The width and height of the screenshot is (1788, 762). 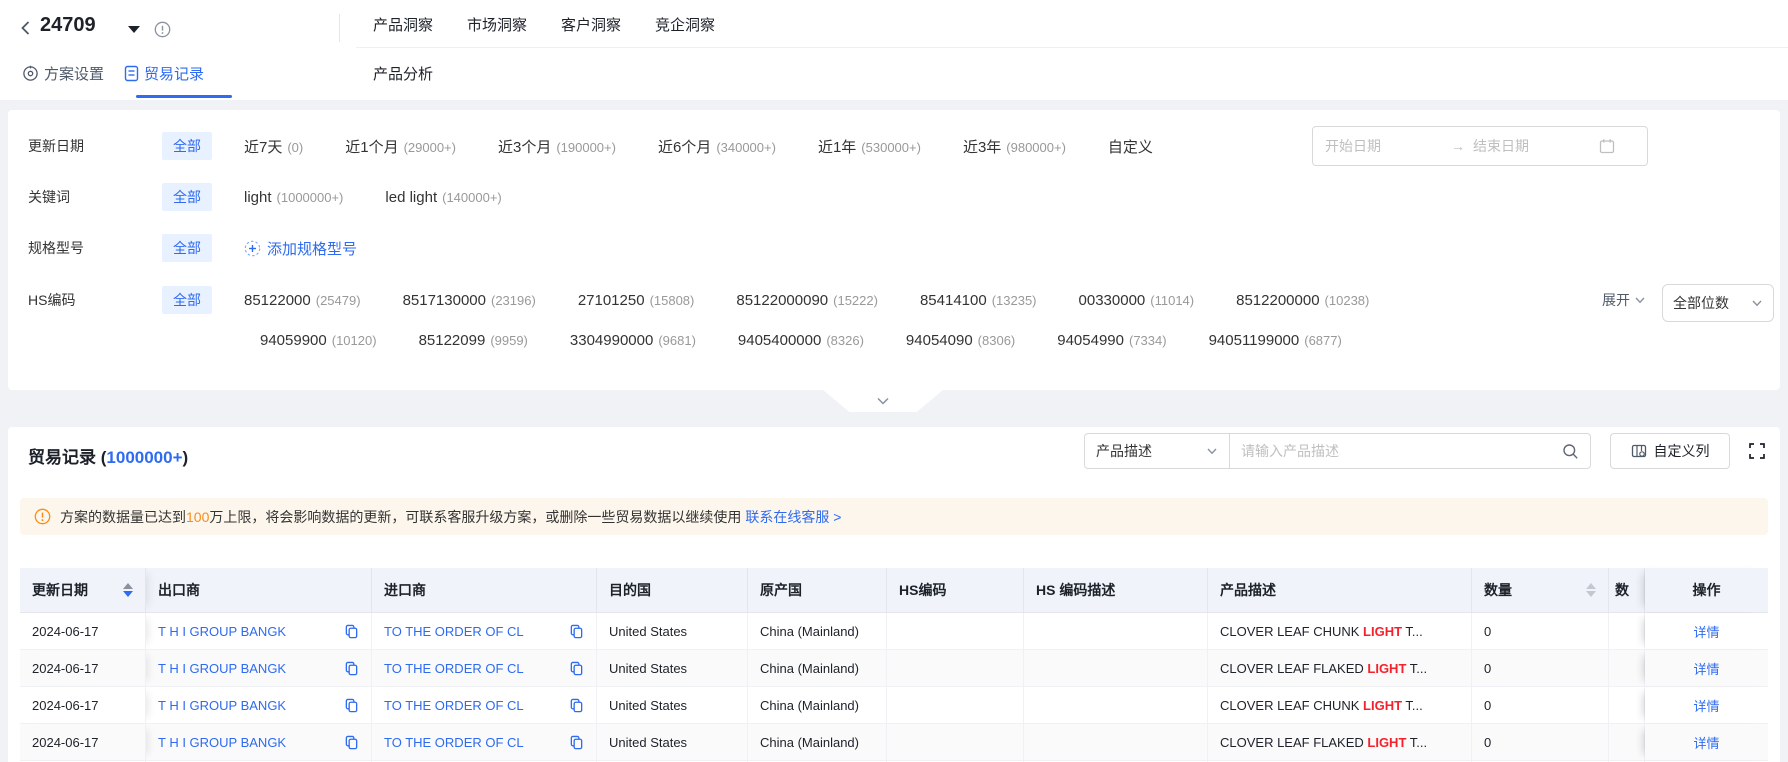 What do you see at coordinates (1570, 451) in the screenshot?
I see `search-icon` at bounding box center [1570, 451].